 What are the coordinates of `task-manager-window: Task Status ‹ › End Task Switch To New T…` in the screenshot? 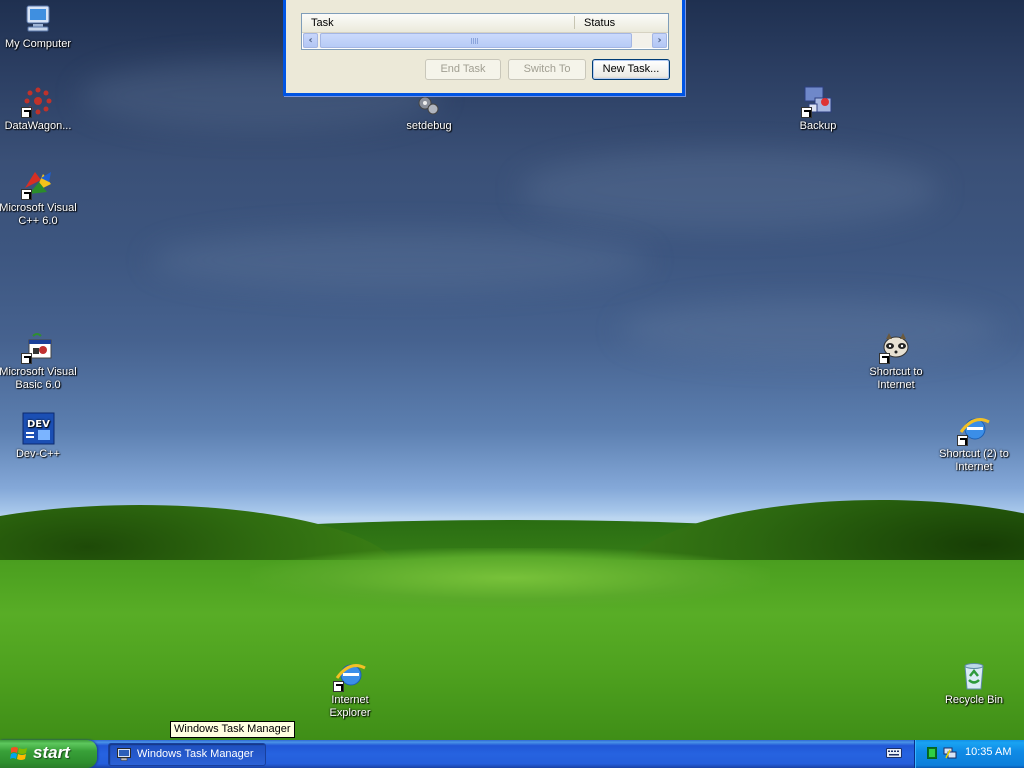 It's located at (484, 48).